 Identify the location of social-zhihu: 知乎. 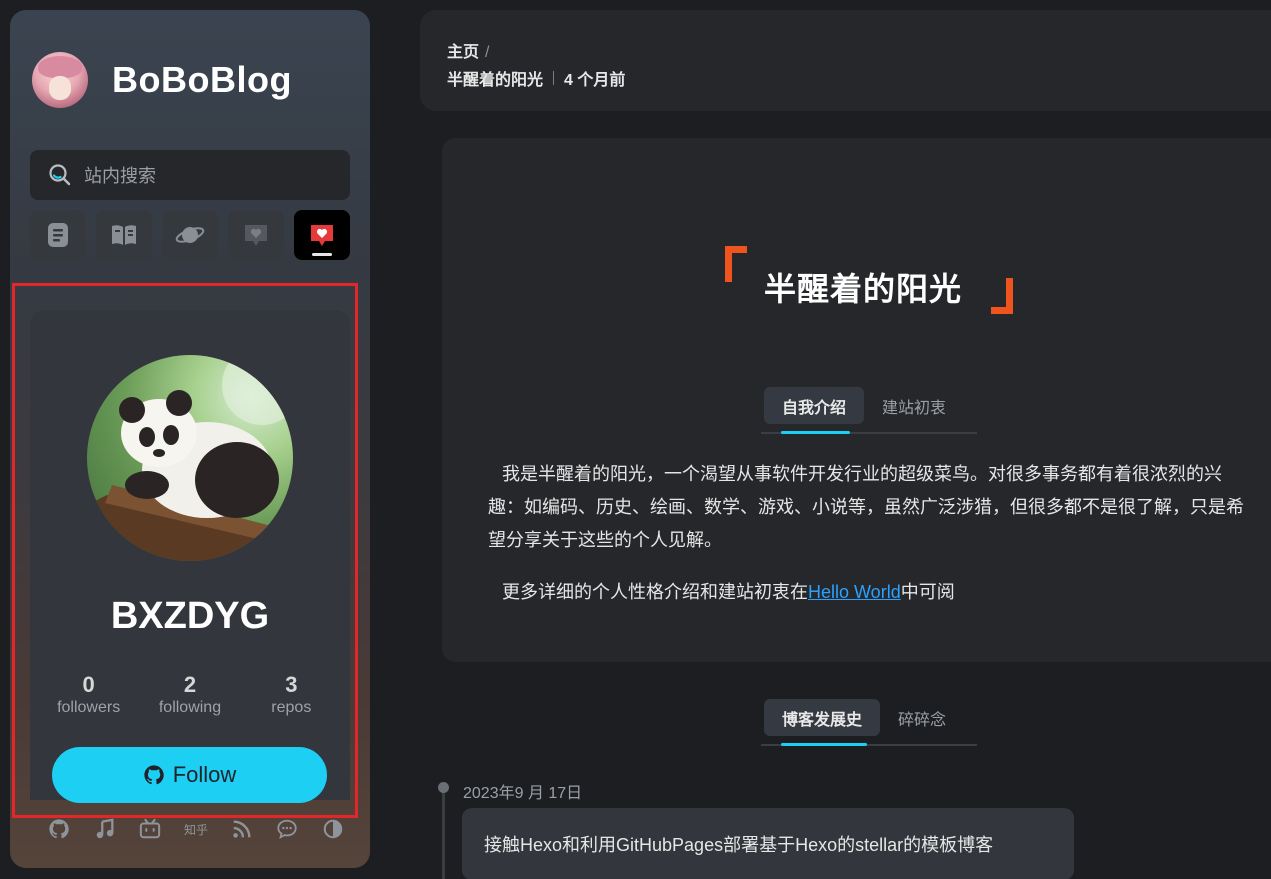
(196, 829).